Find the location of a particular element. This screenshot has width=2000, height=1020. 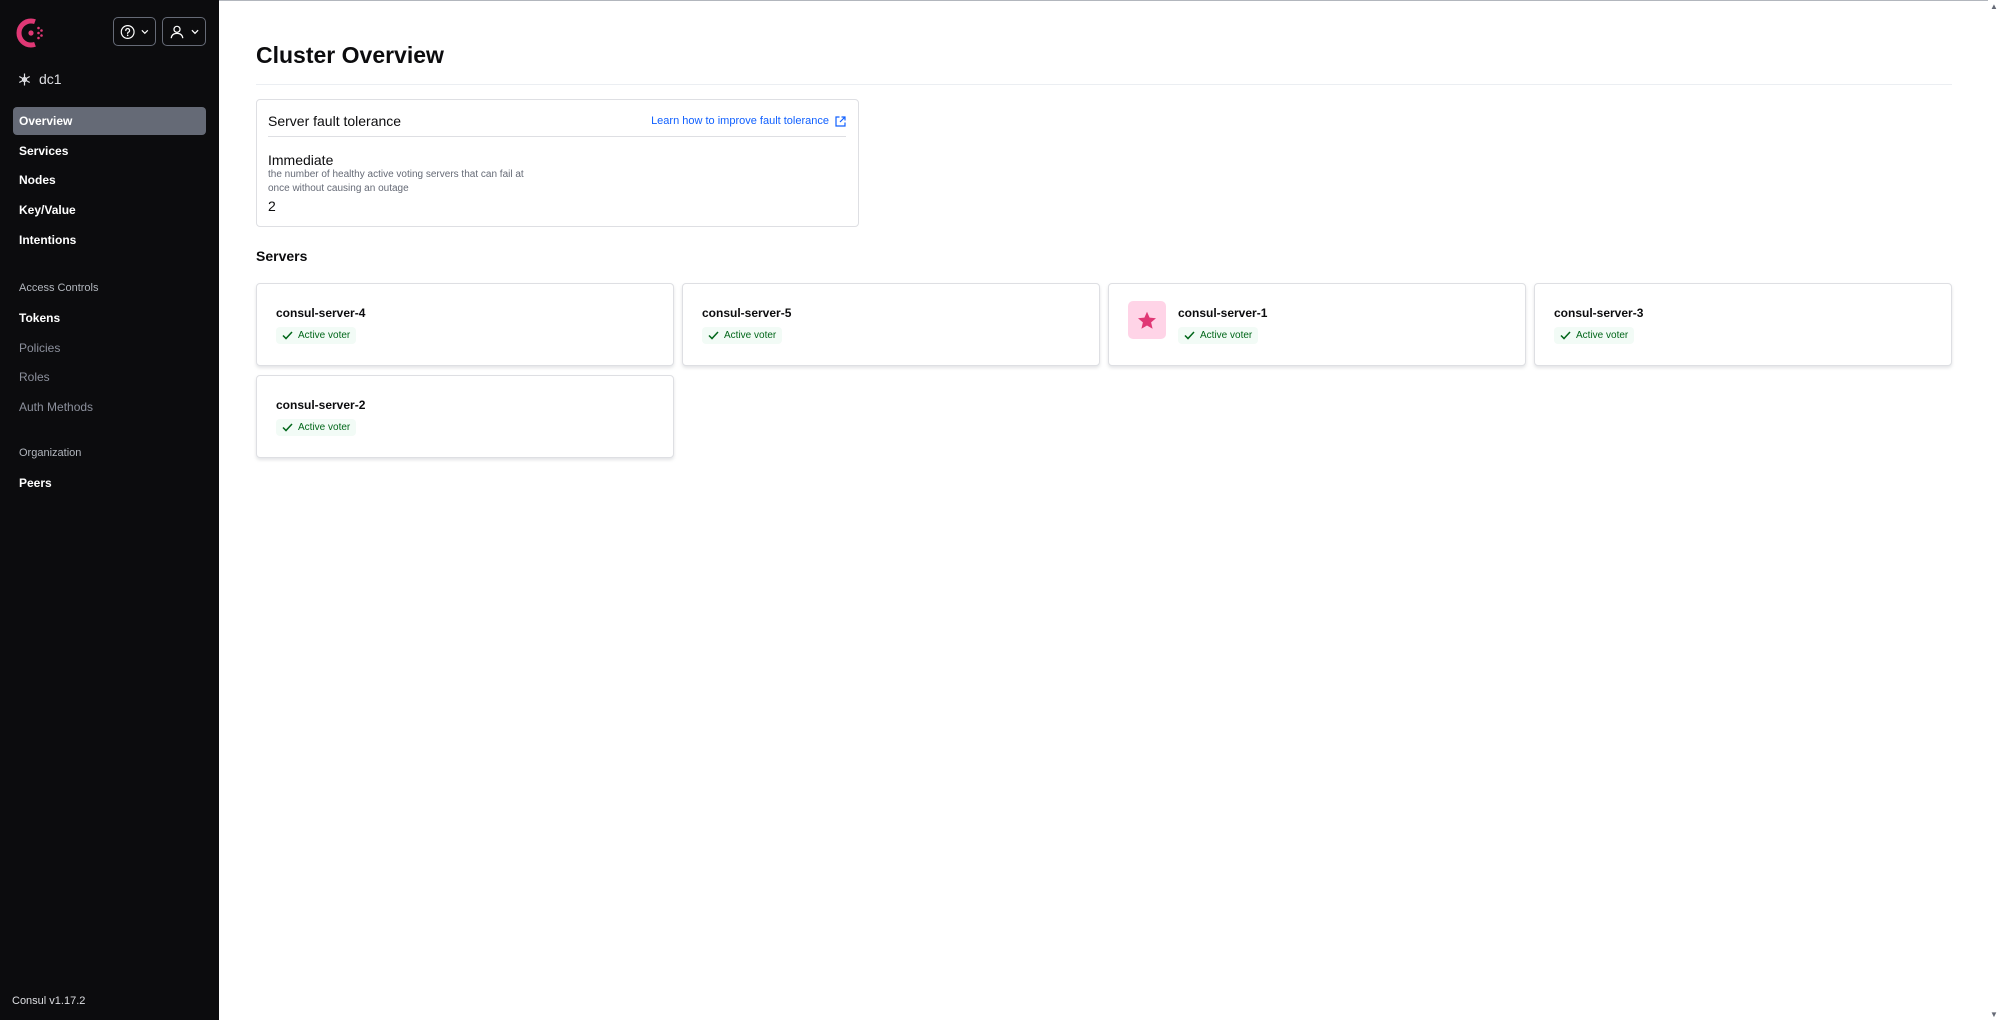

nav-item-nodes: Nodes is located at coordinates (109, 180).